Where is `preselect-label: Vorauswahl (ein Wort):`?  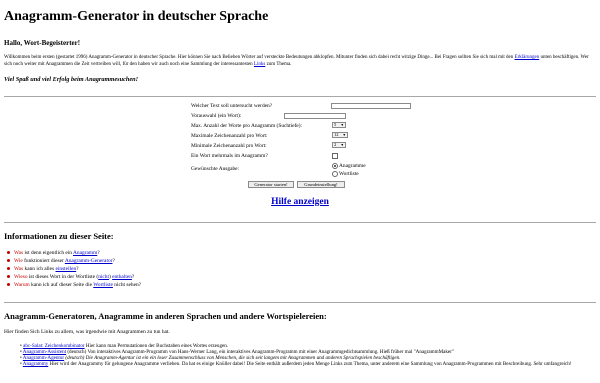
preselect-label: Vorauswahl (ein Wort): is located at coordinates (216, 116).